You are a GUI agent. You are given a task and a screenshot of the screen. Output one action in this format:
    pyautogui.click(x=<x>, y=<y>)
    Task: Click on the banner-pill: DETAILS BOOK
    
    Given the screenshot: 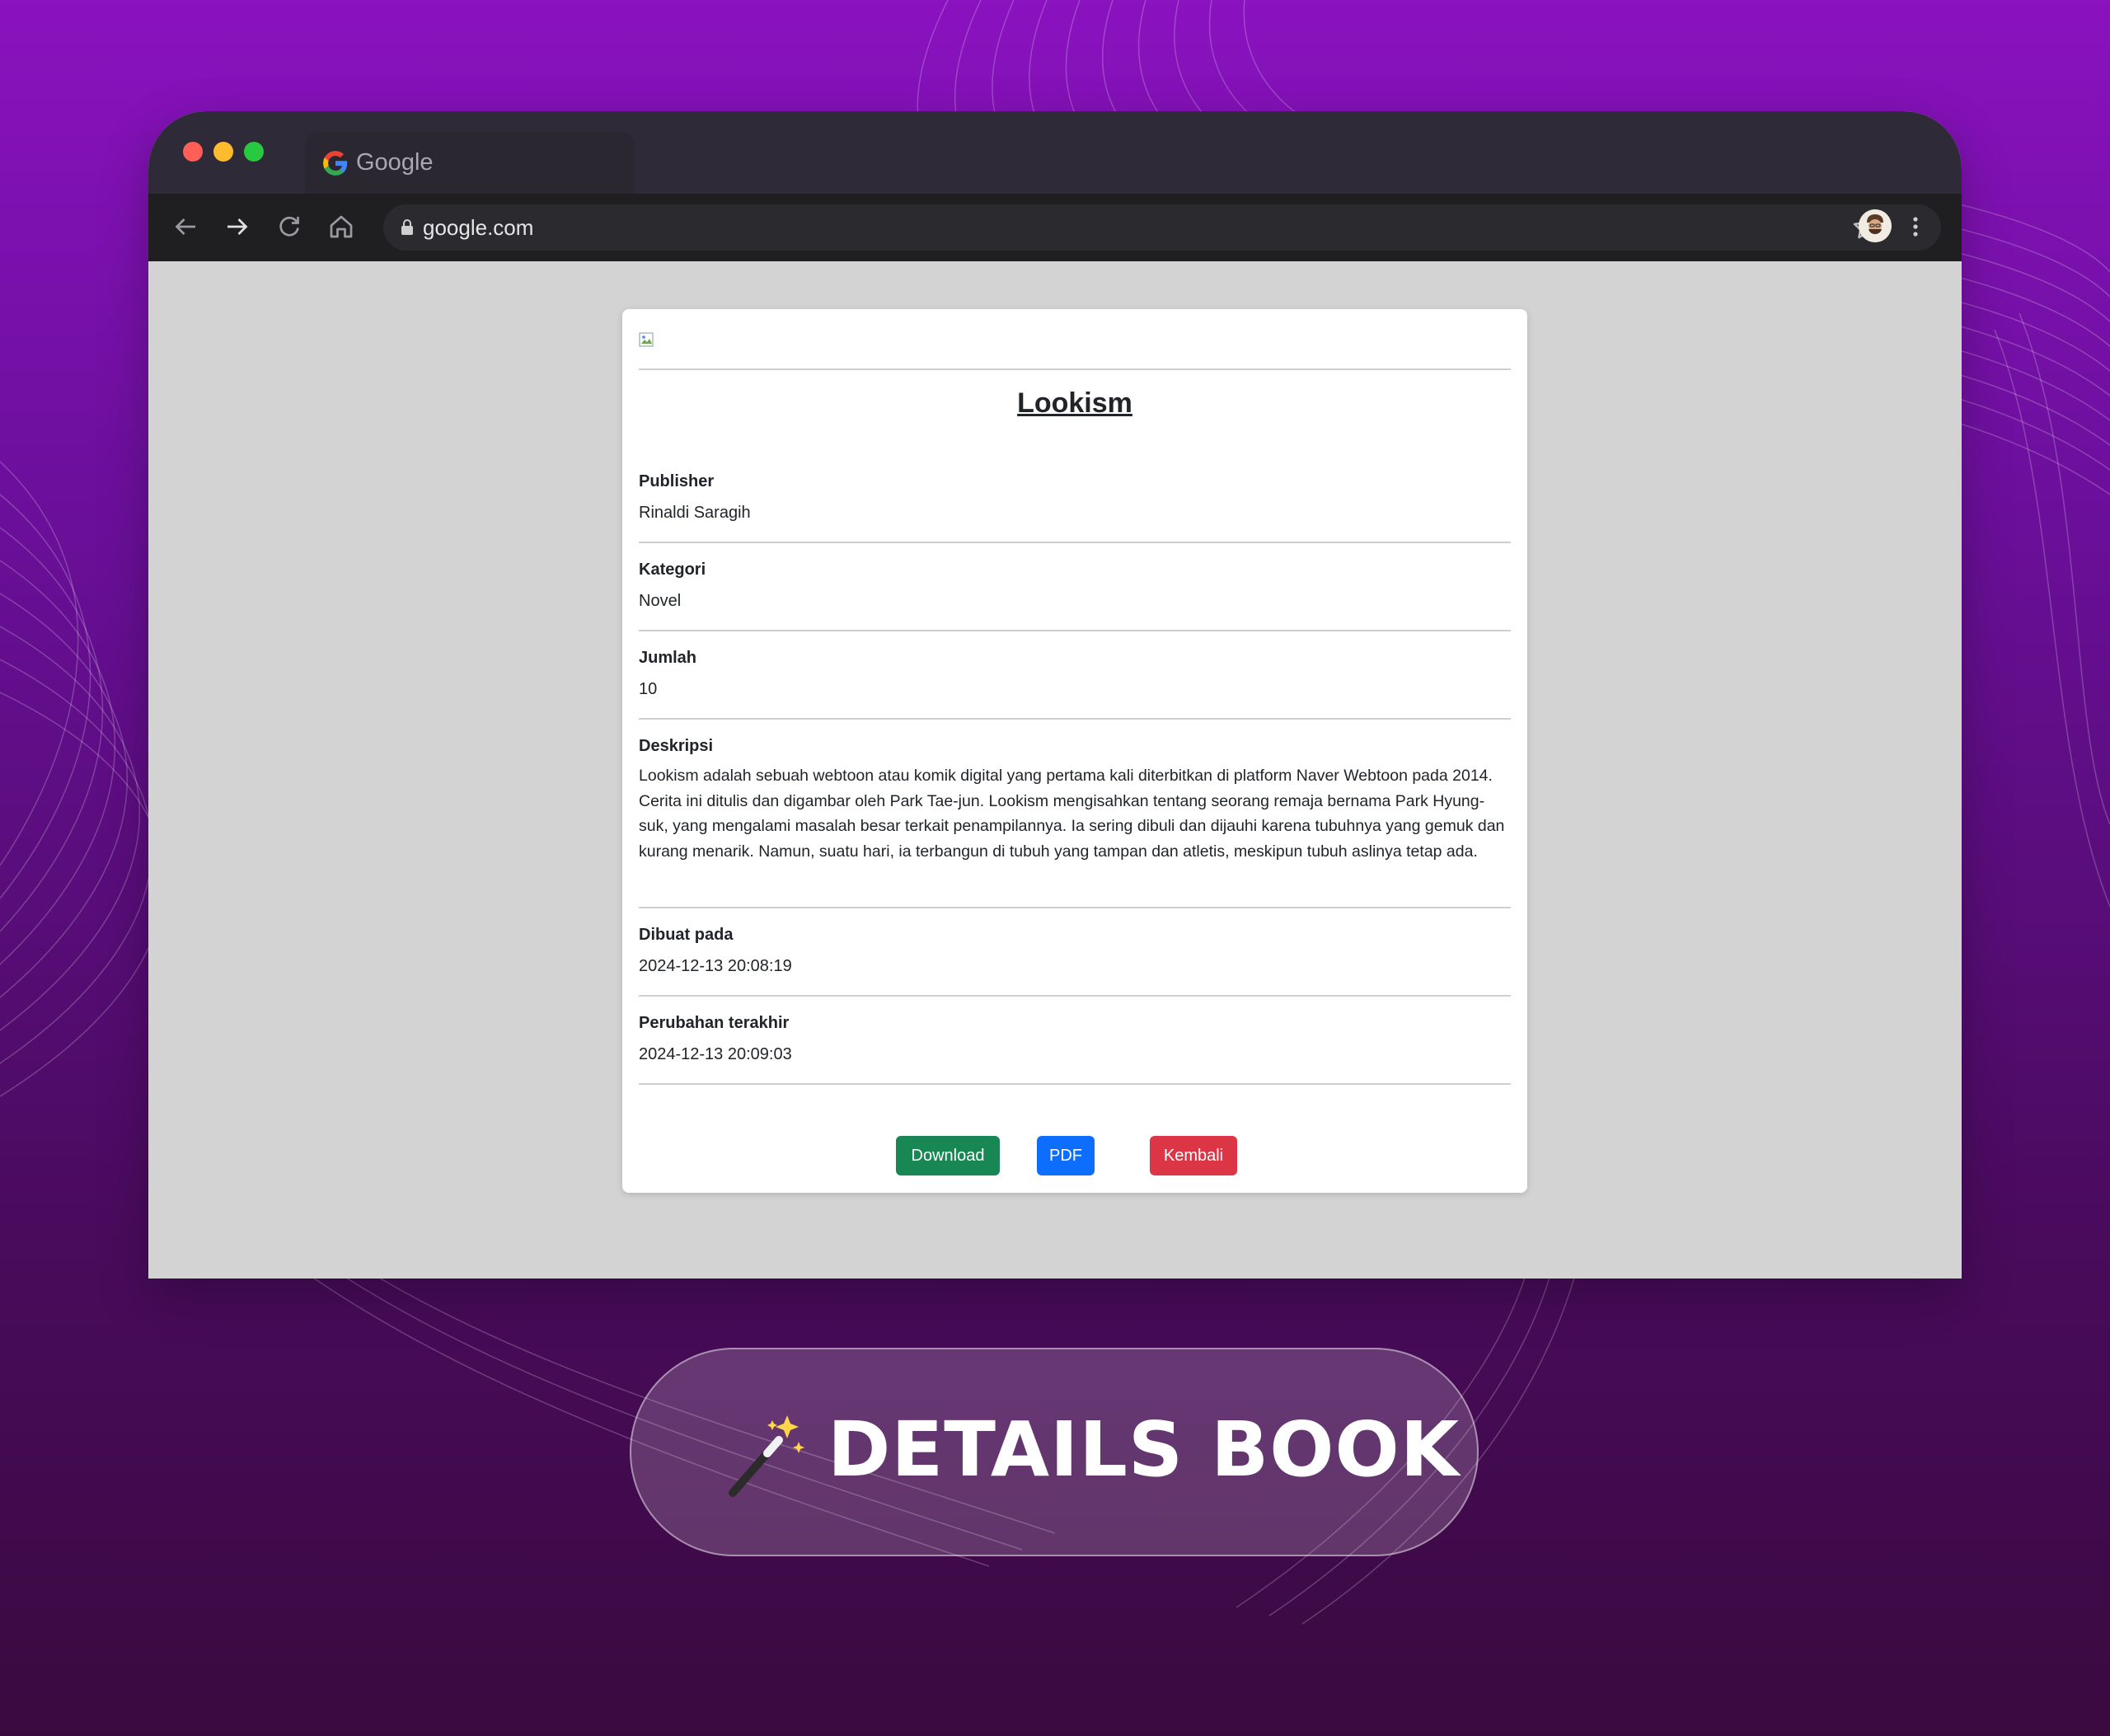 What is the action you would take?
    pyautogui.click(x=1055, y=1452)
    